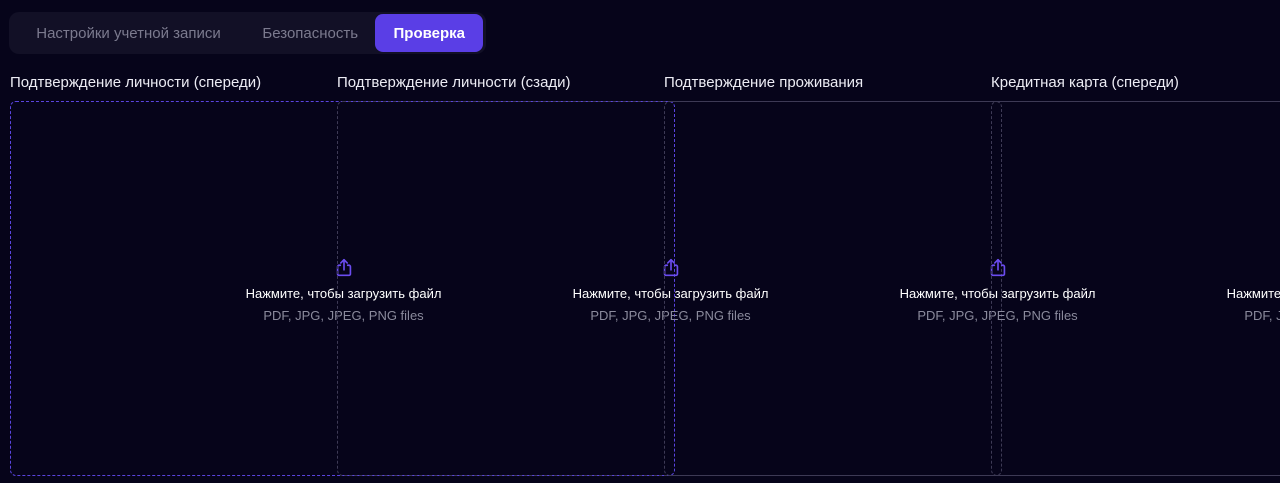  Describe the element at coordinates (1085, 82) in the screenshot. I see `upload-title: Кредитная карта (спереди)` at that location.